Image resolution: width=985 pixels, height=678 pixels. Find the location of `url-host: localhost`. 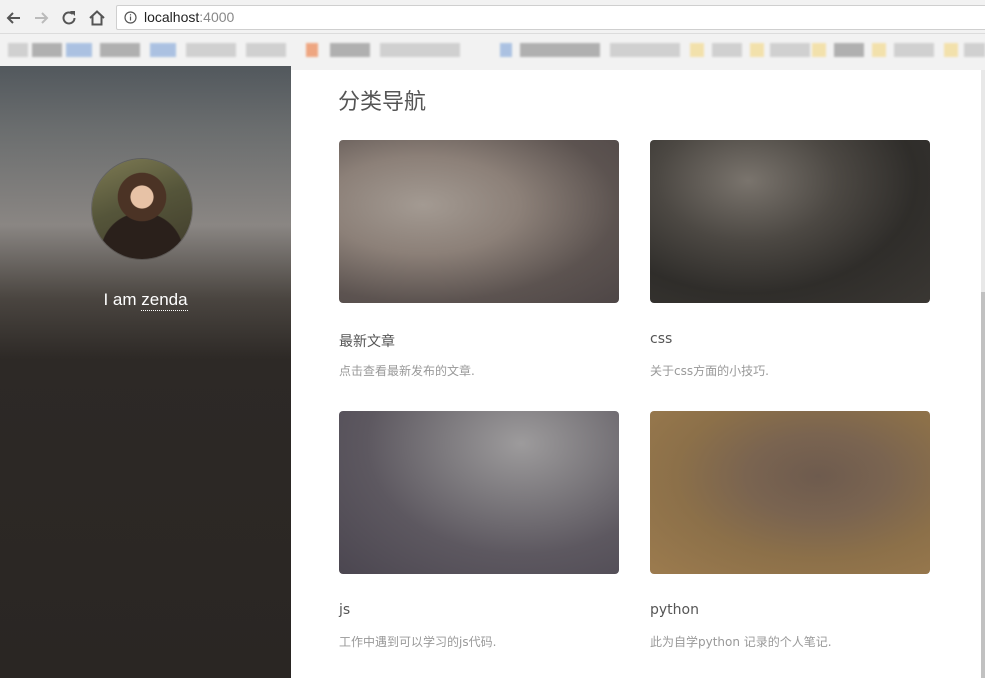

url-host: localhost is located at coordinates (172, 17).